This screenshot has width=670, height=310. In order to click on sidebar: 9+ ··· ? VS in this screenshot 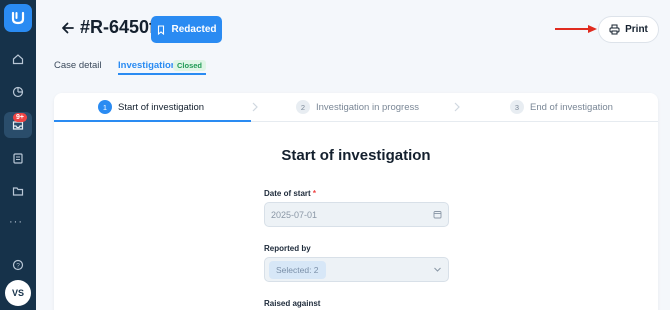, I will do `click(18, 155)`.